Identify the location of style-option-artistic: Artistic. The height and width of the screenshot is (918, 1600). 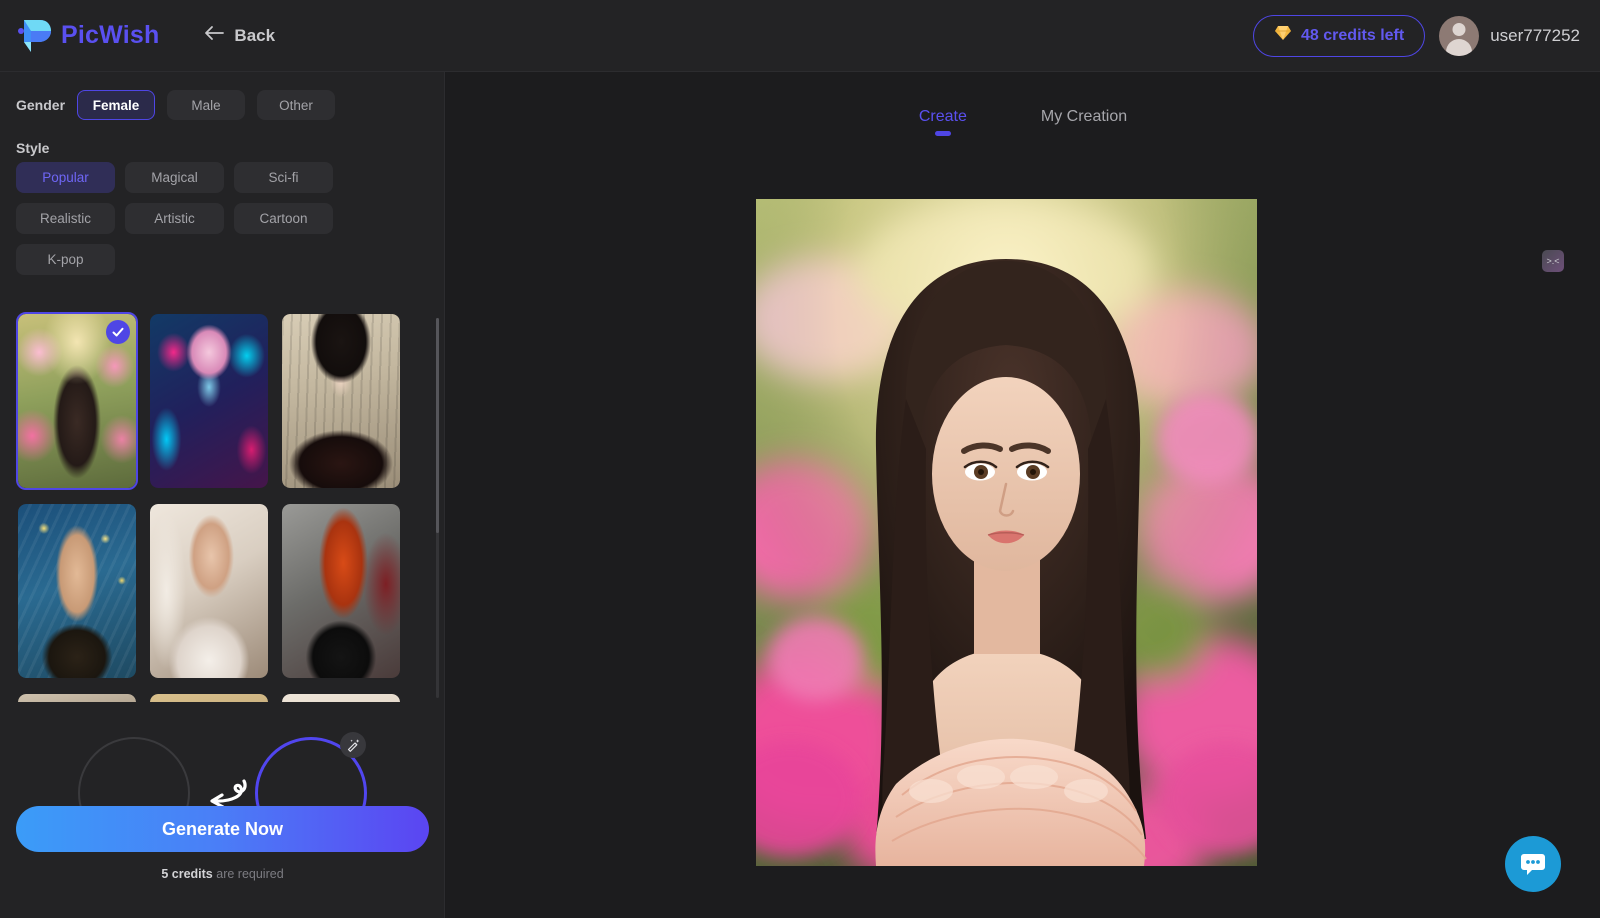
(174, 218).